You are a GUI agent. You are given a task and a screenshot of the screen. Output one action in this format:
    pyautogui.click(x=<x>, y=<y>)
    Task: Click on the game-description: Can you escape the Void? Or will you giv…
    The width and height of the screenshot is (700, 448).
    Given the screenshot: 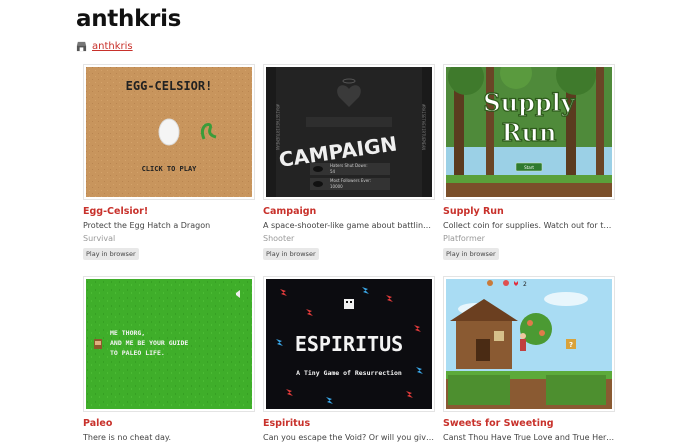 What is the action you would take?
    pyautogui.click(x=349, y=437)
    